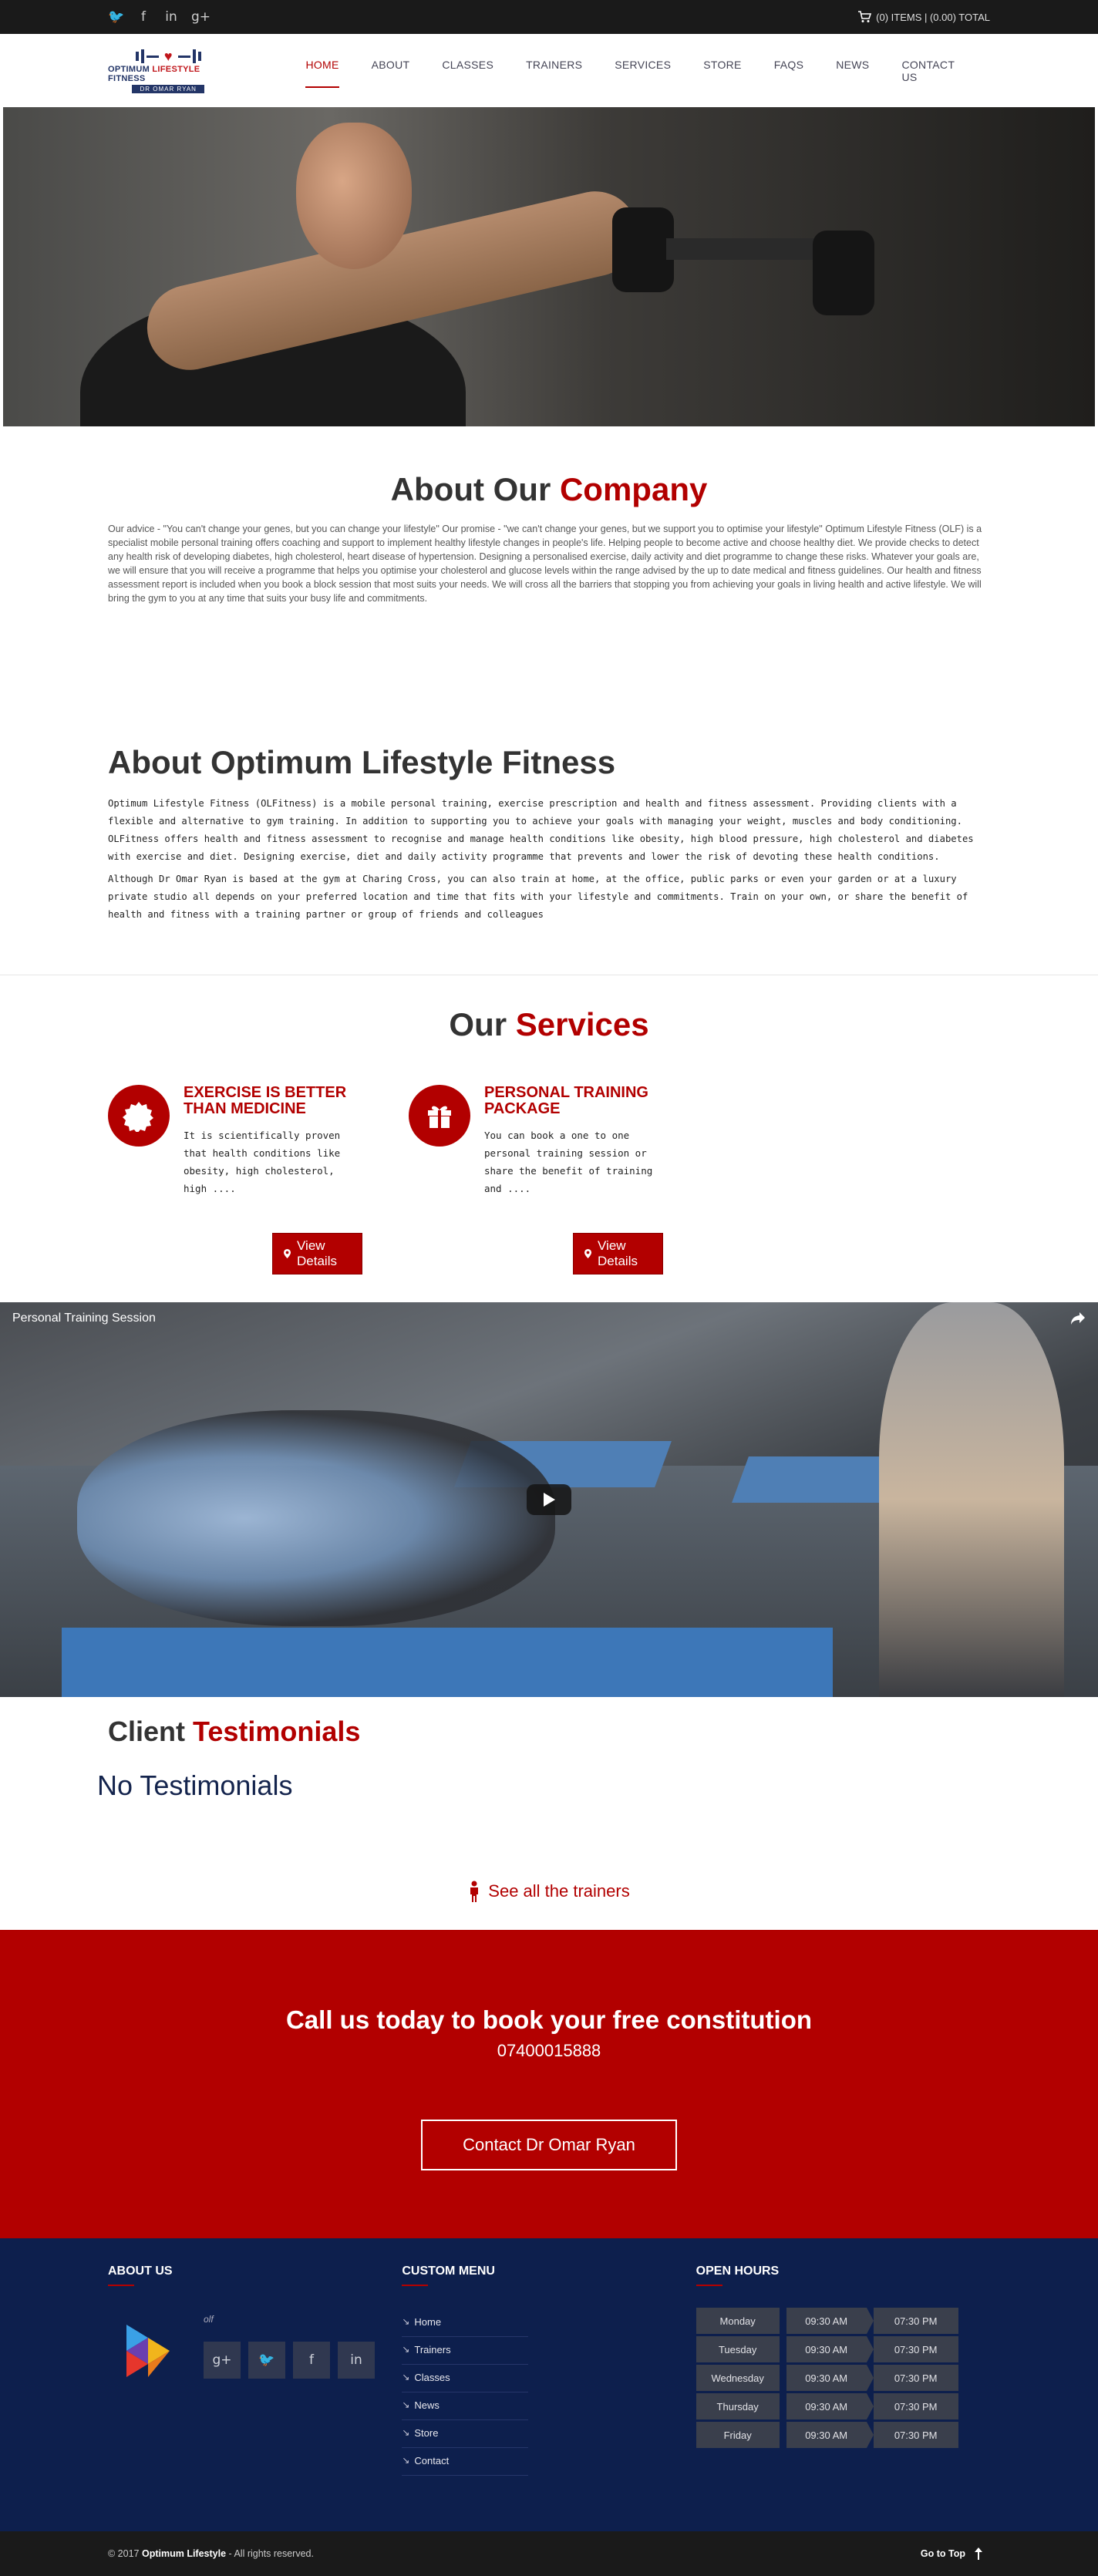 This screenshot has height=2576, width=1098. Describe the element at coordinates (235, 1731) in the screenshot. I see `testimonials-title: Client Testimonials` at that location.